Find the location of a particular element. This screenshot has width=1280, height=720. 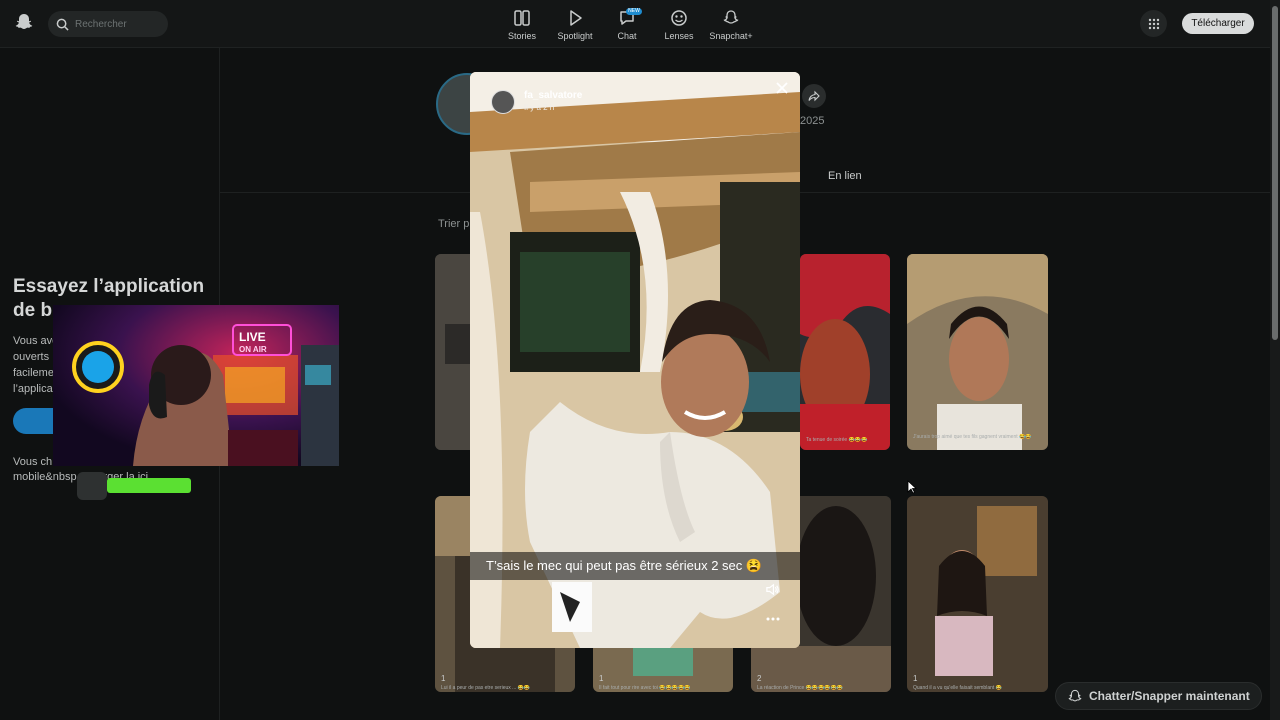

nav-lenses: Lenses is located at coordinates (679, 27).